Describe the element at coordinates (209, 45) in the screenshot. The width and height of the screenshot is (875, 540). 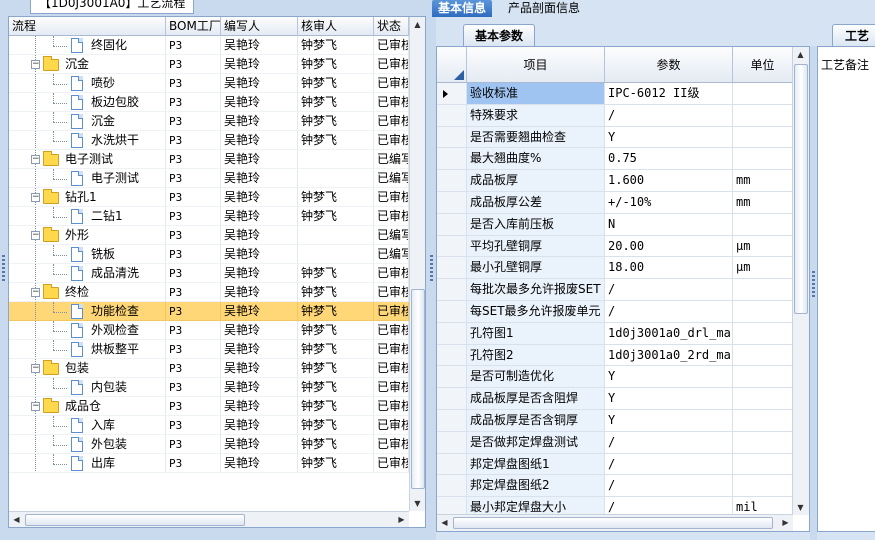
I see `tree-step-row: 终固化 P3吴艳玲钟梦飞已审核` at that location.